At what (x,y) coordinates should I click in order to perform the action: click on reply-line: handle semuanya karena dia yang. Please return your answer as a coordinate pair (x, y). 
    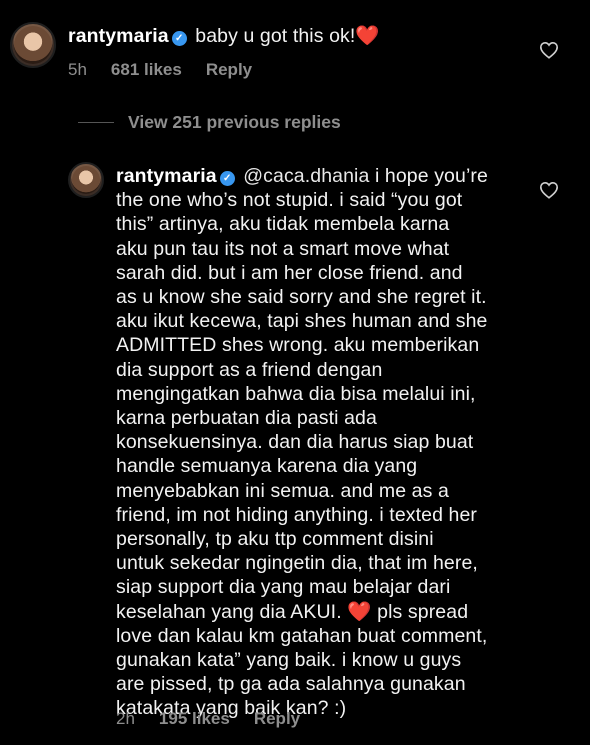
    Looking at the image, I should click on (267, 466).